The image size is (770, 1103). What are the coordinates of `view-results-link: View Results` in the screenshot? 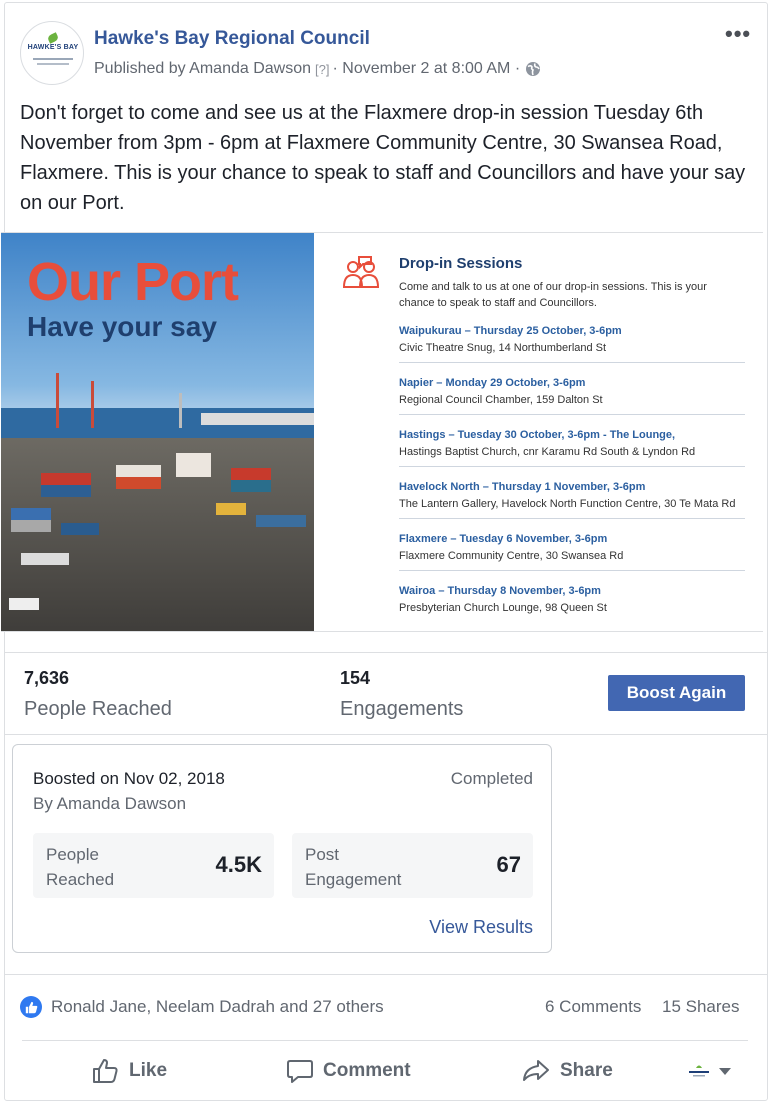 It's located at (481, 927).